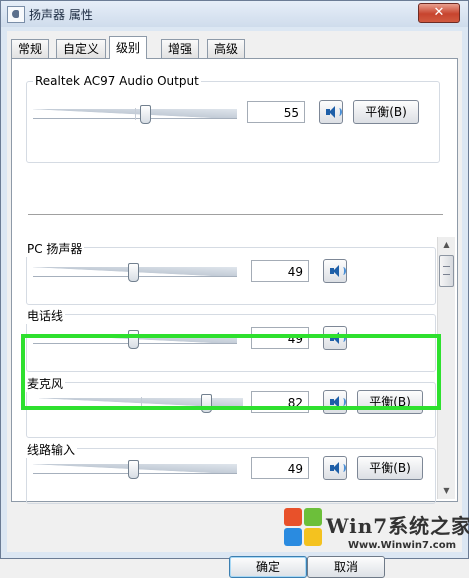 Image resolution: width=469 pixels, height=578 pixels. What do you see at coordinates (446, 491) in the screenshot?
I see `scroll-down-arrow-icon: ▼` at bounding box center [446, 491].